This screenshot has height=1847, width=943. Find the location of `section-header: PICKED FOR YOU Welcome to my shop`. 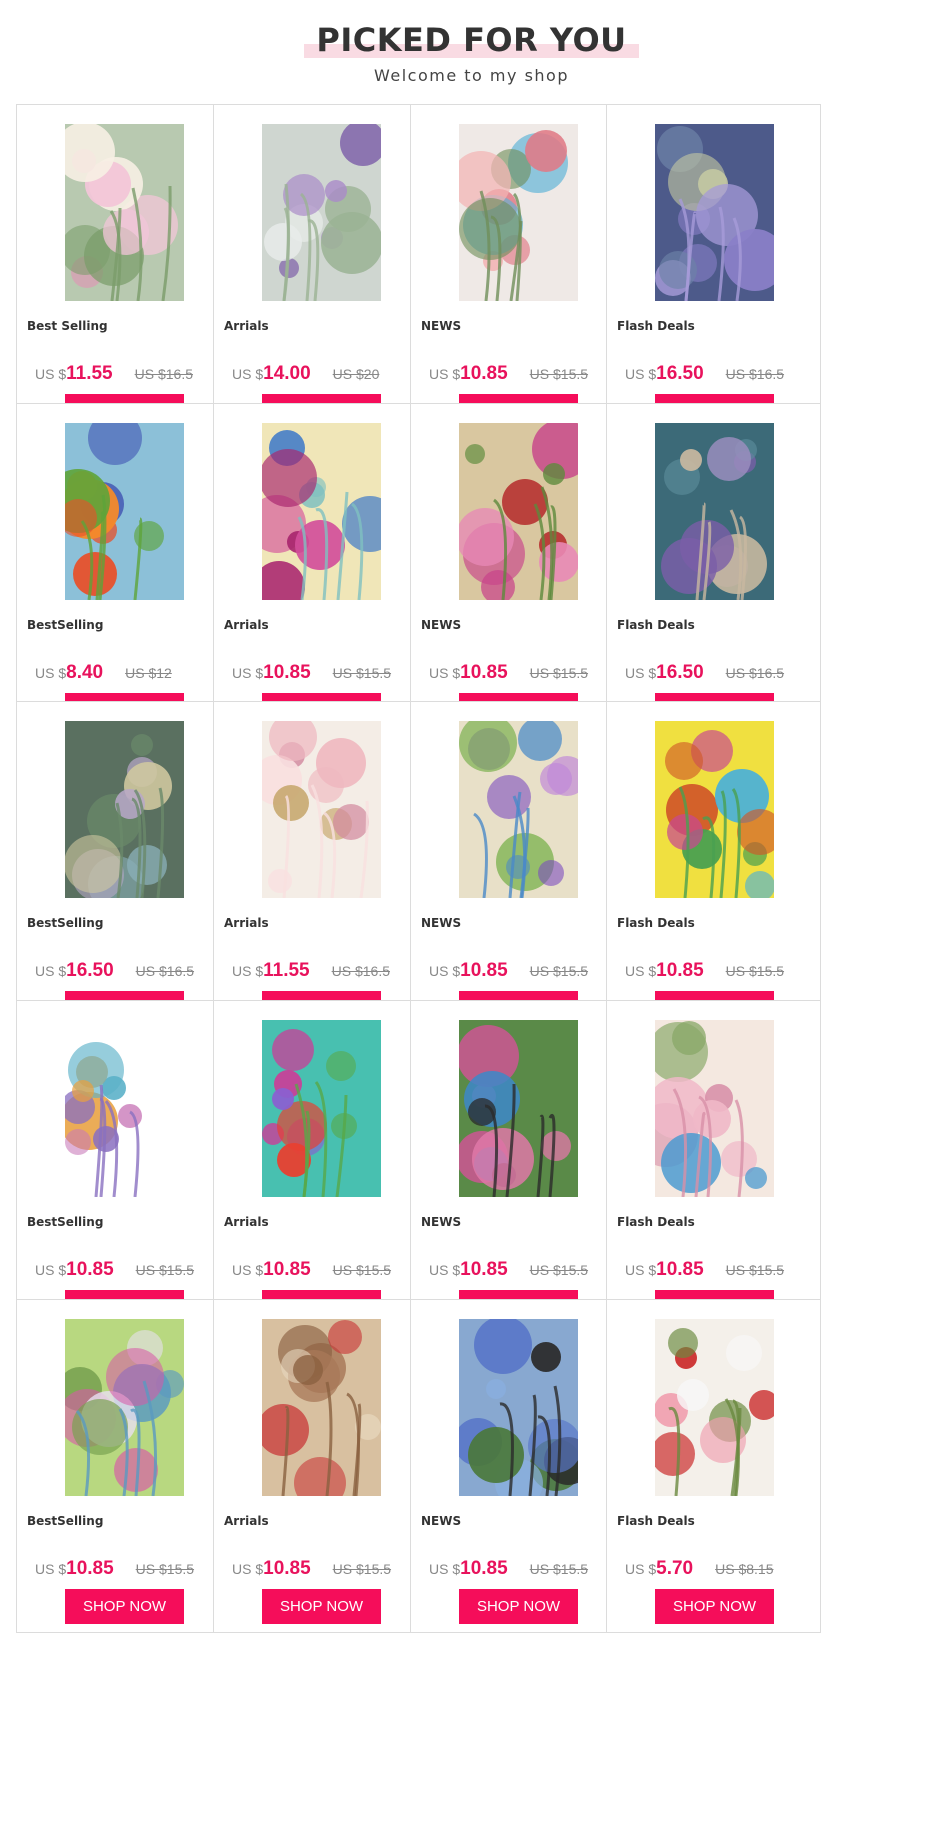

section-header: PICKED FOR YOU Welcome to my shop is located at coordinates (471, 52).